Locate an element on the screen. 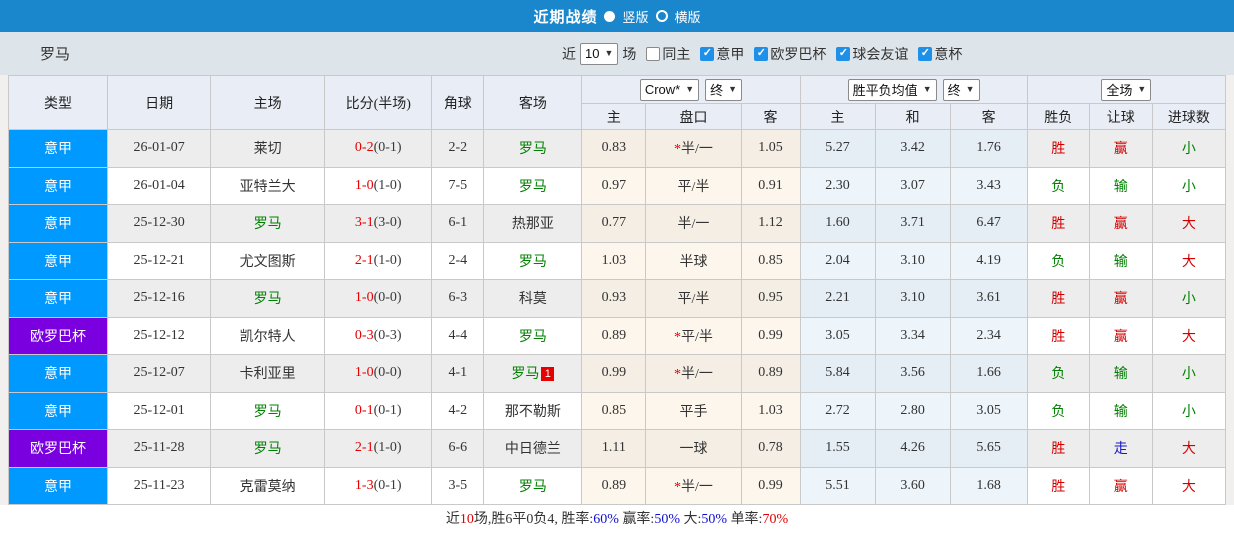 This screenshot has width=1234, height=534. summary-bar: 近10场,胜6平0负4, 胜率:60% 赢率:50% 大:50% 单率:70% is located at coordinates (617, 519).